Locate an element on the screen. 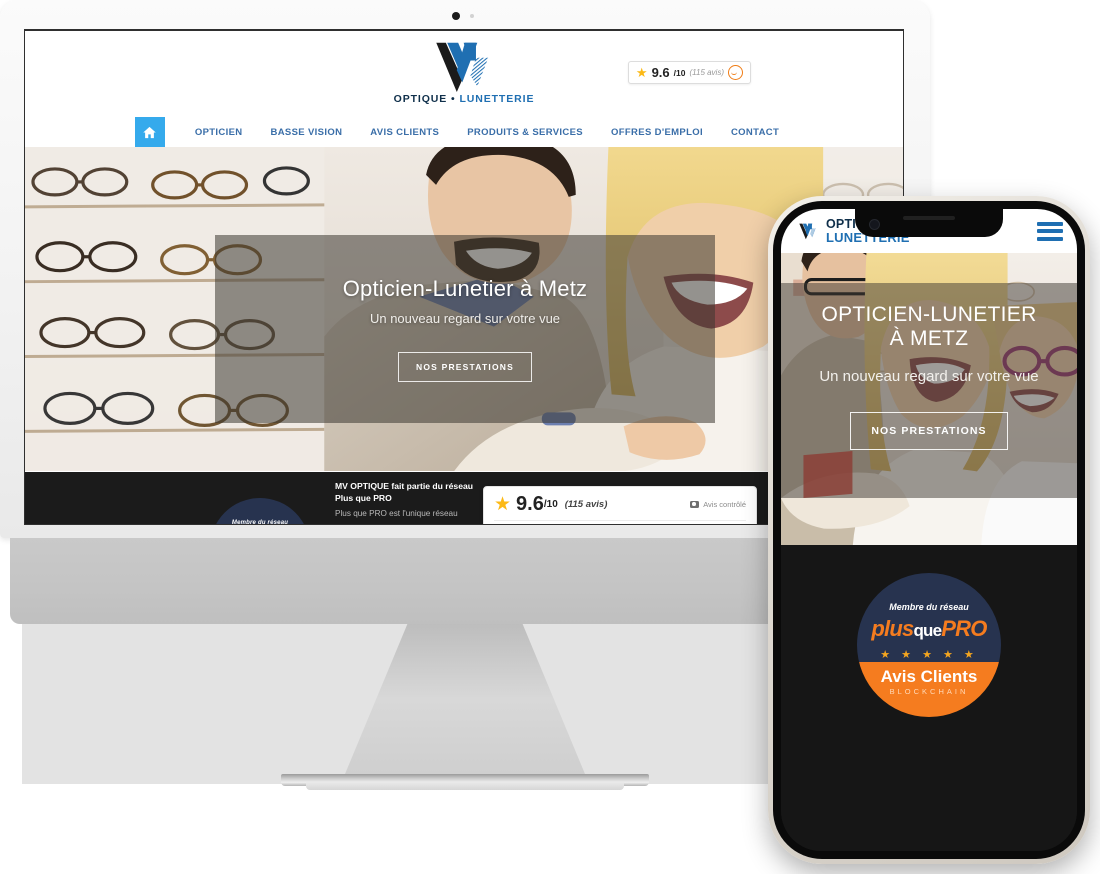 This screenshot has height=874, width=1100. site-logo: OPTIQUE • LUNETTERIE is located at coordinates (464, 72).